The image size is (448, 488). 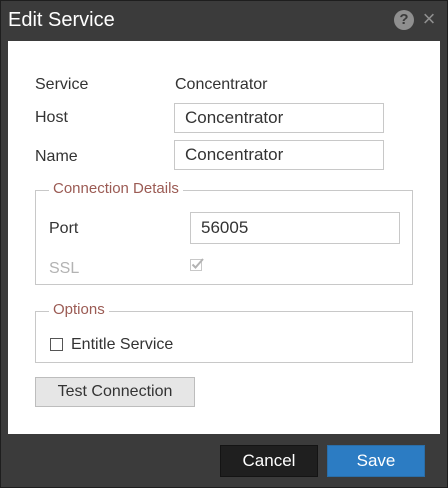 What do you see at coordinates (56, 344) in the screenshot?
I see `entitle-service-checkbox` at bounding box center [56, 344].